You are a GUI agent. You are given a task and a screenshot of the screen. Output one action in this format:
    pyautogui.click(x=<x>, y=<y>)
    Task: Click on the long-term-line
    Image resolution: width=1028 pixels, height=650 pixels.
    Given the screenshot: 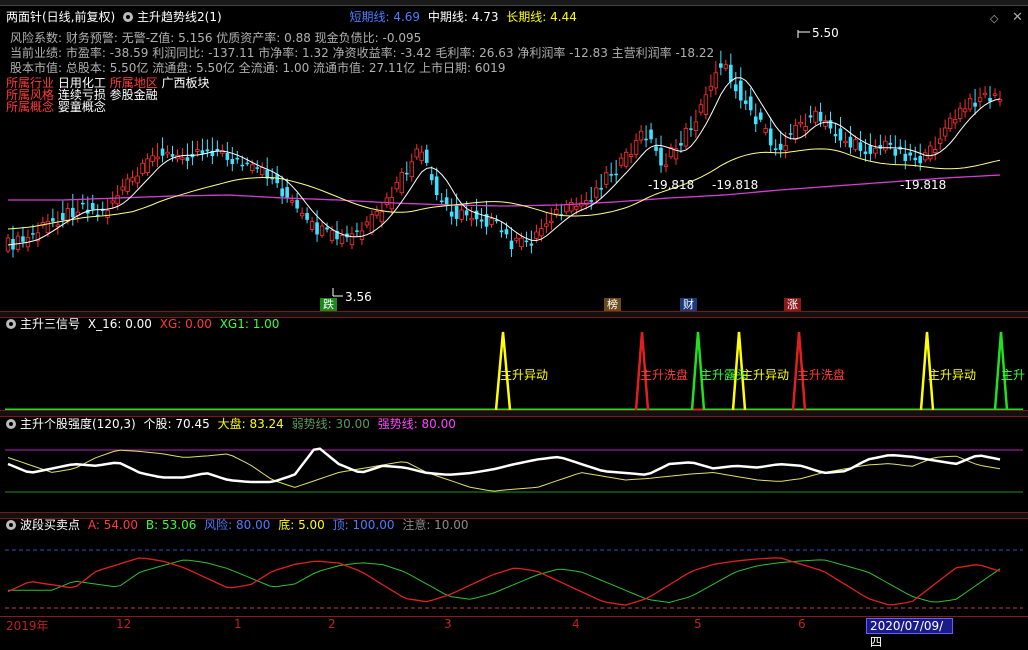 What is the action you would take?
    pyautogui.click(x=504, y=190)
    